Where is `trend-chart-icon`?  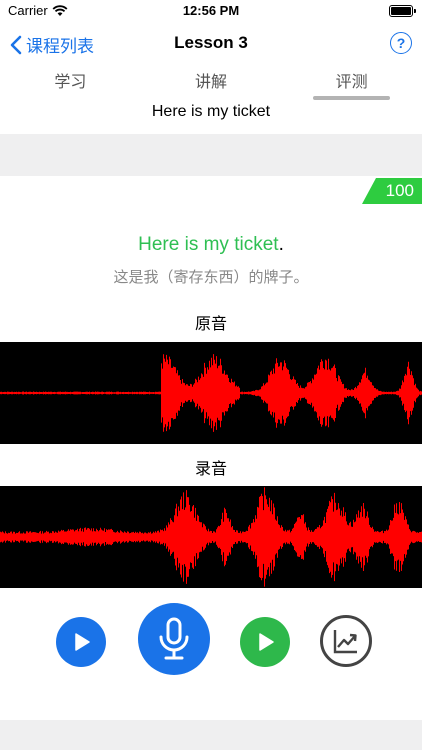 trend-chart-icon is located at coordinates (345, 642).